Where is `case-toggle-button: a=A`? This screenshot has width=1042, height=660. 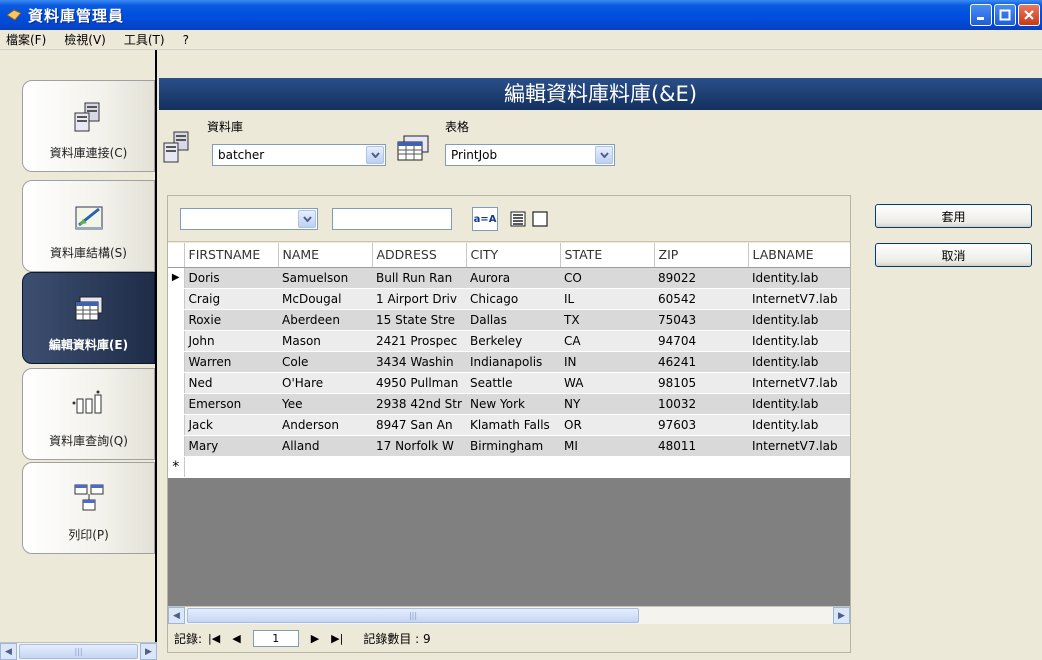
case-toggle-button: a=A is located at coordinates (485, 219).